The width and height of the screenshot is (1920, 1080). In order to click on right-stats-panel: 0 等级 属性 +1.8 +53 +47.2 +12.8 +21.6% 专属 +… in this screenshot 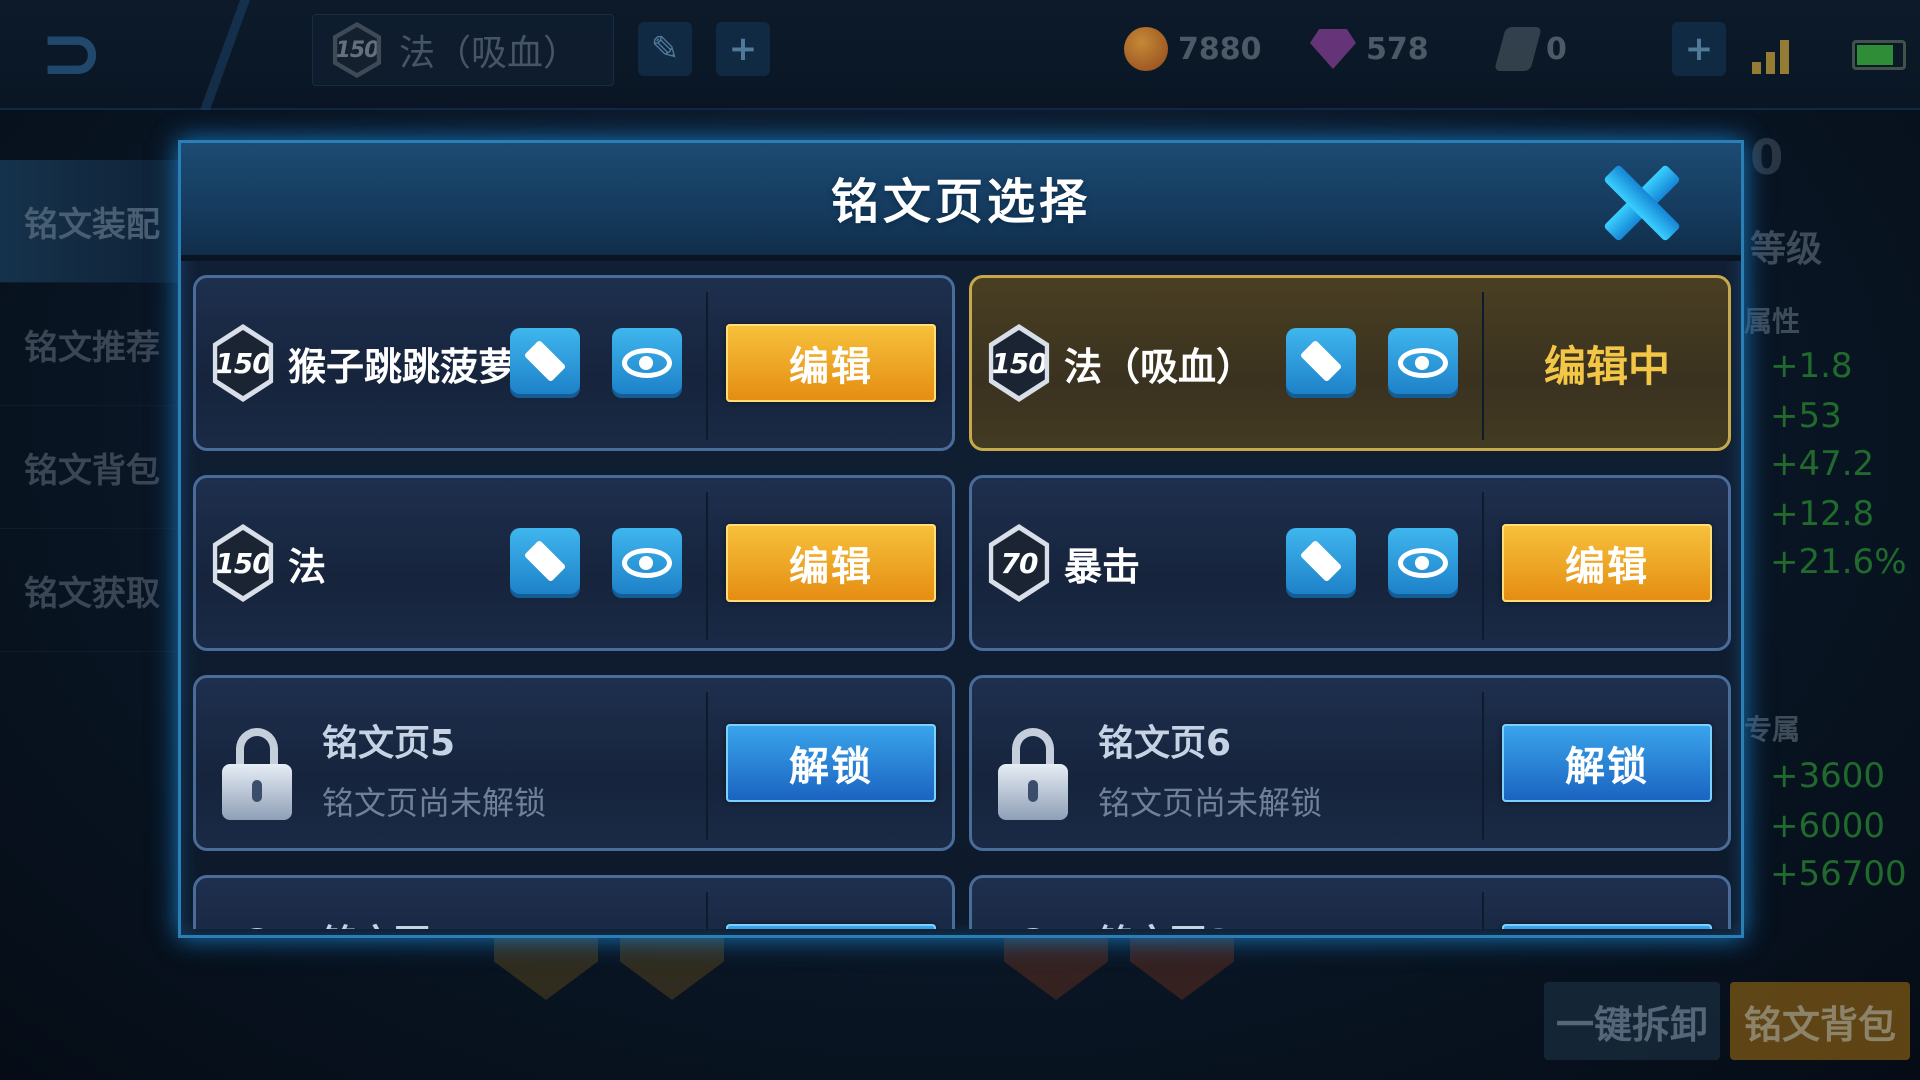, I will do `click(1825, 550)`.